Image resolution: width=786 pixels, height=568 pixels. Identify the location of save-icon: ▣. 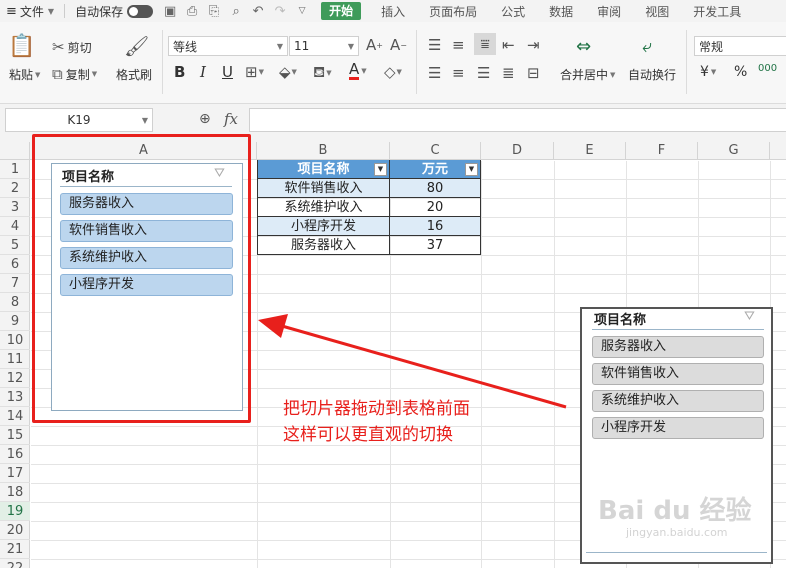
(170, 11).